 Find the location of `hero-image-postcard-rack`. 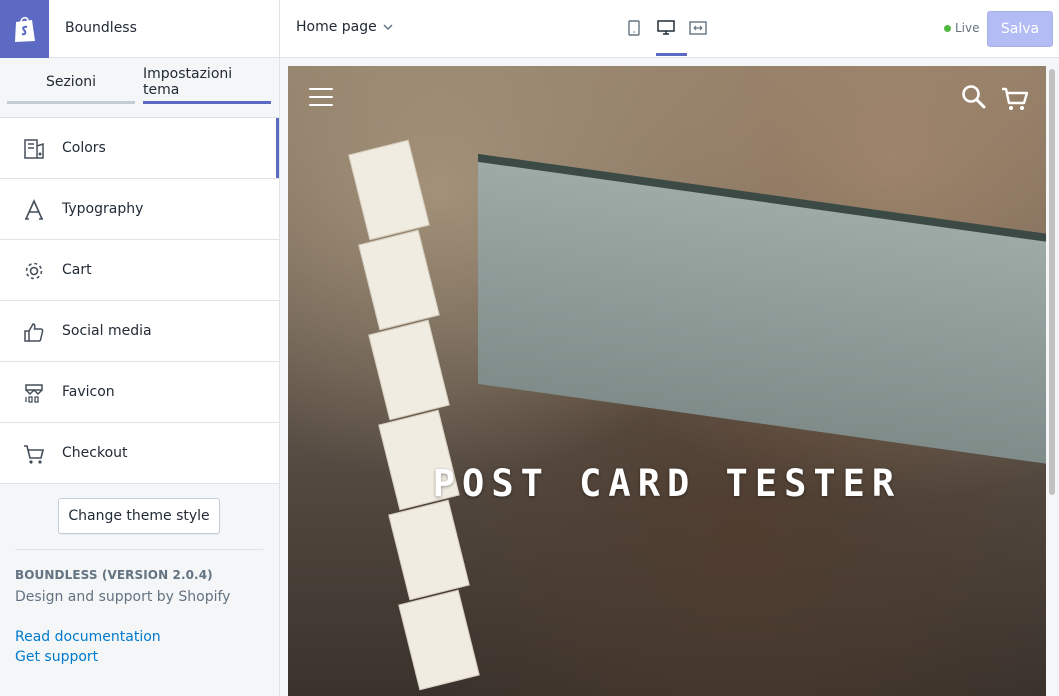

hero-image-postcard-rack is located at coordinates (414, 416).